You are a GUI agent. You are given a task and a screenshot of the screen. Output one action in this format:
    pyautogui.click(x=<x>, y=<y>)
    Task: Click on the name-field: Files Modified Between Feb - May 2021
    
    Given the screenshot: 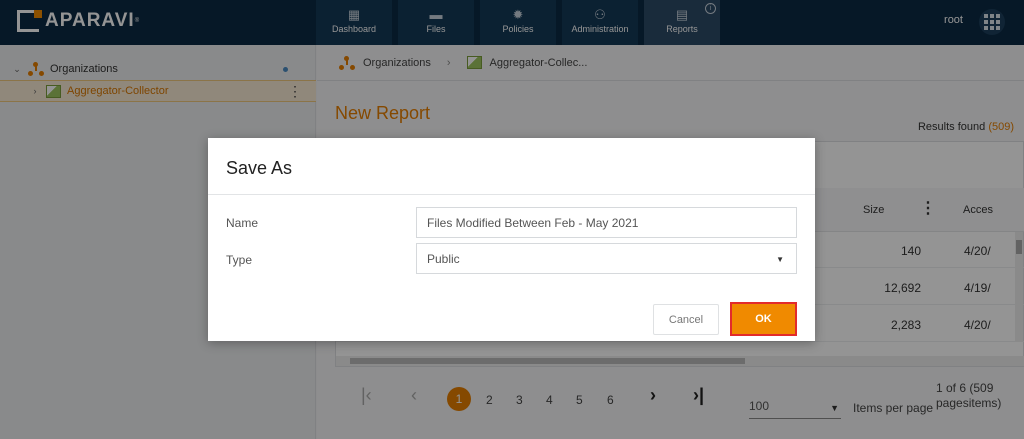 What is the action you would take?
    pyautogui.click(x=606, y=222)
    